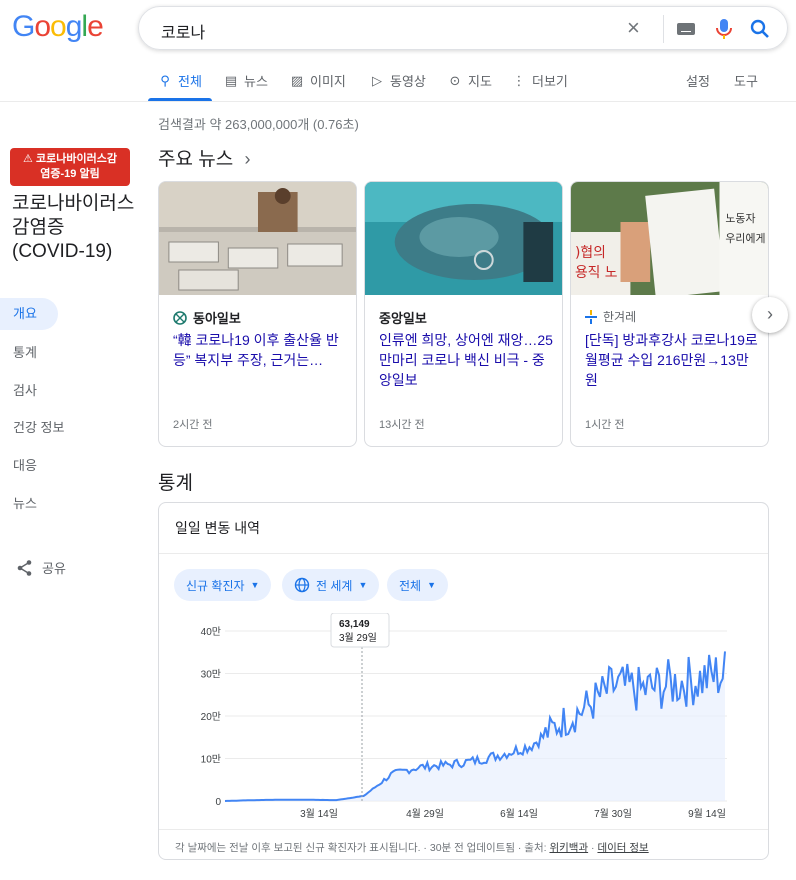 The height and width of the screenshot is (880, 796). I want to click on sidebar-item-testing: 검사, so click(29, 391).